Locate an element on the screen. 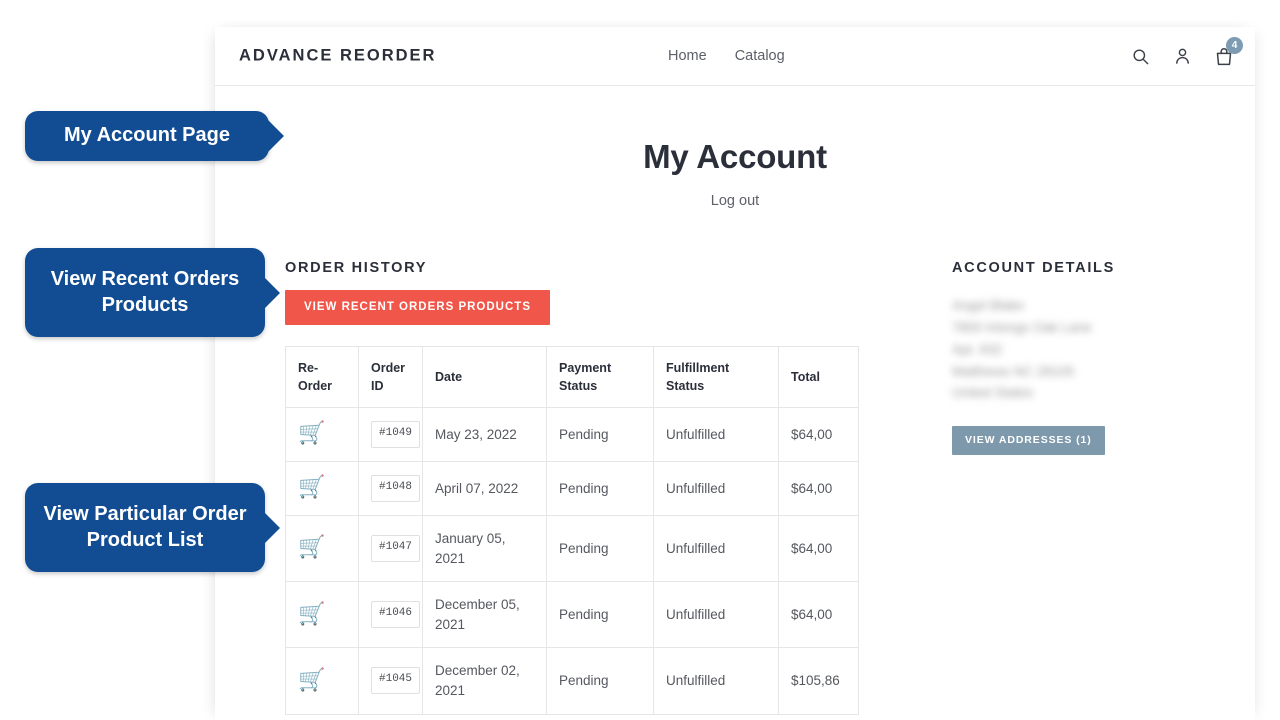 This screenshot has height=720, width=1280. cell-date: January 05, 2021 is located at coordinates (484, 549).